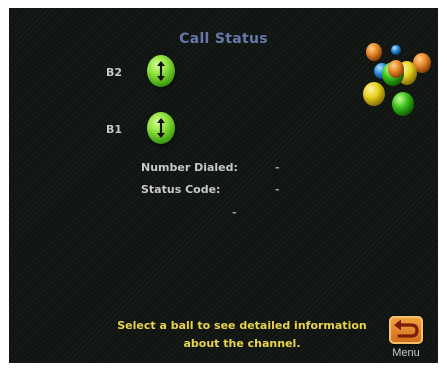 The image size is (447, 369). Describe the element at coordinates (277, 167) in the screenshot. I see `number-dialed-value: -` at that location.